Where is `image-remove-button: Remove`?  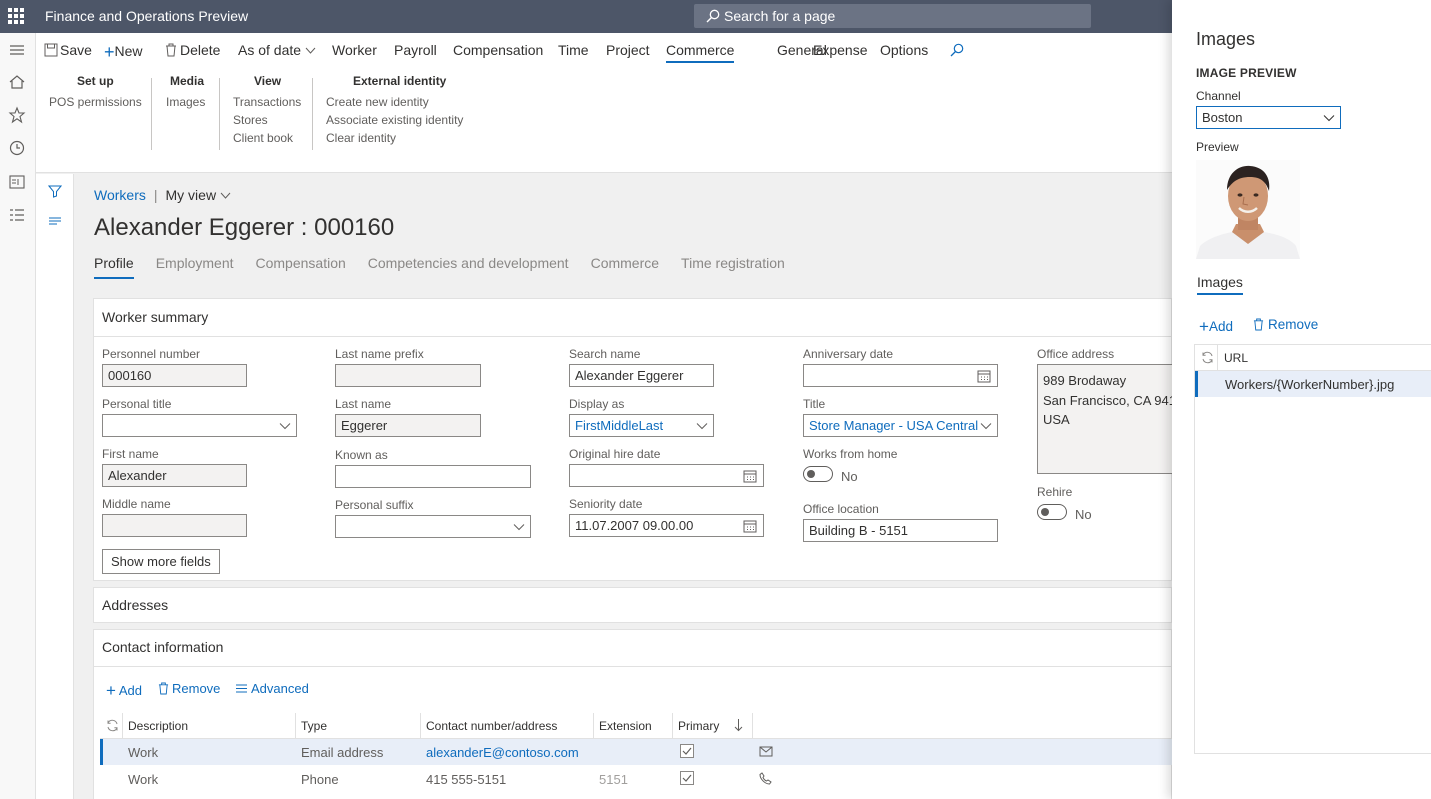 image-remove-button: Remove is located at coordinates (1285, 324).